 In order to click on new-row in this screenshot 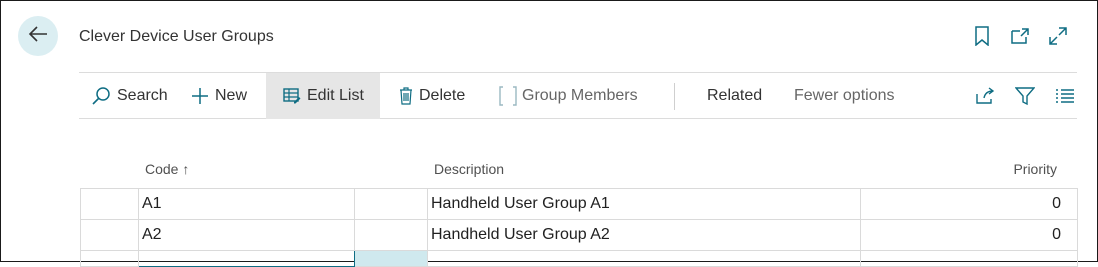, I will do `click(579, 258)`.